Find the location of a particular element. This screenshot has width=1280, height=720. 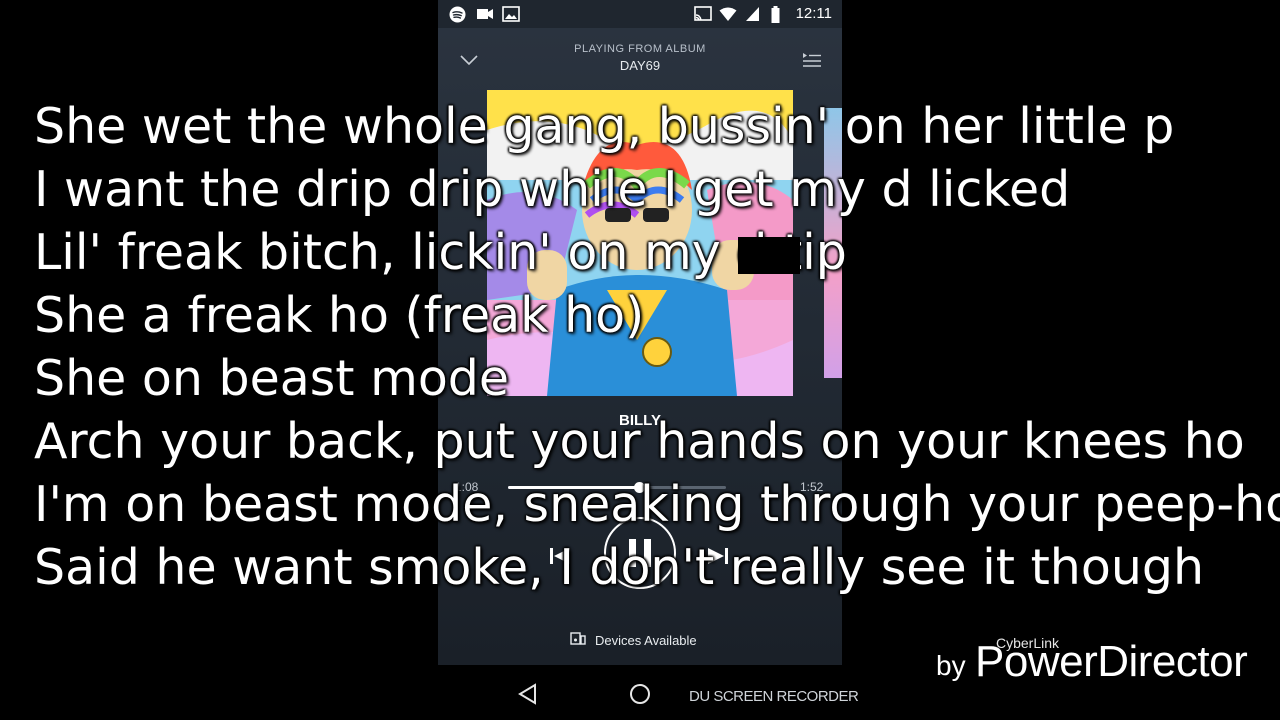

lyric-line-5: She on beast mode is located at coordinates (272, 378).